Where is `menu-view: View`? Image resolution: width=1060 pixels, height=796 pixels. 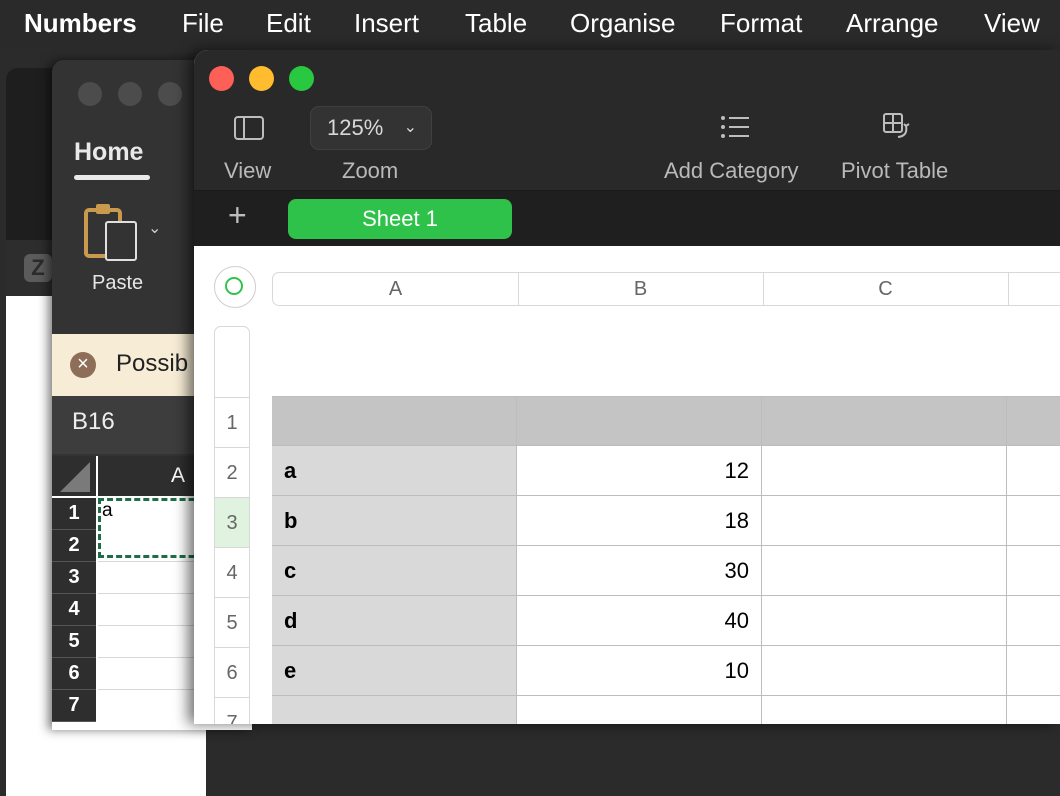 menu-view: View is located at coordinates (1012, 23).